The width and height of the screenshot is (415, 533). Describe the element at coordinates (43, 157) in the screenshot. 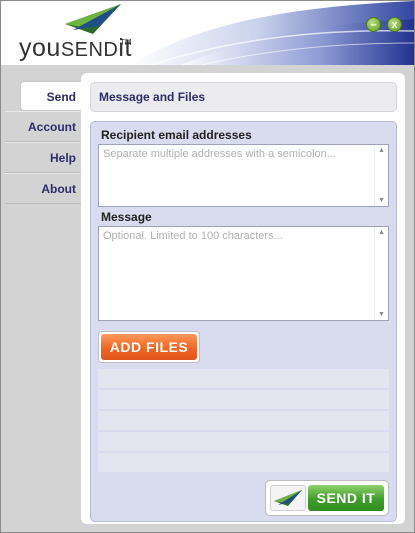

I see `nav-item-help: Help` at that location.